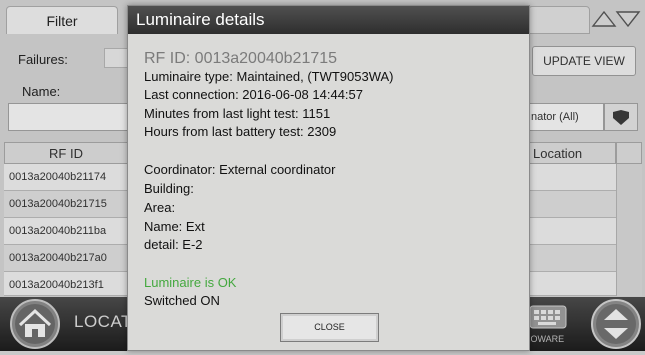 Image resolution: width=645 pixels, height=355 pixels. What do you see at coordinates (173, 244) in the screenshot?
I see `detail: detail: E-2` at bounding box center [173, 244].